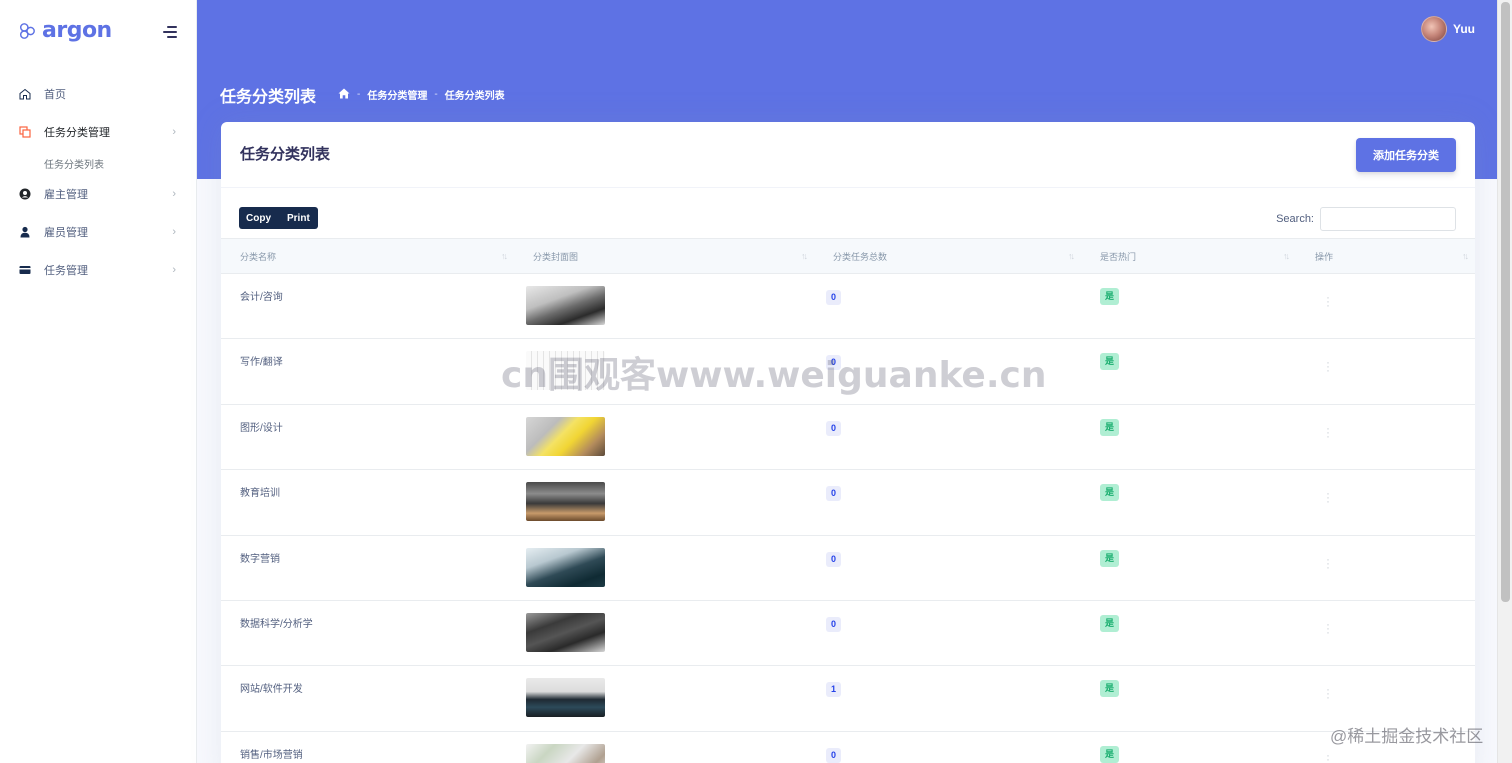  I want to click on sidebar-item-label: 任务分类管理, so click(77, 133).